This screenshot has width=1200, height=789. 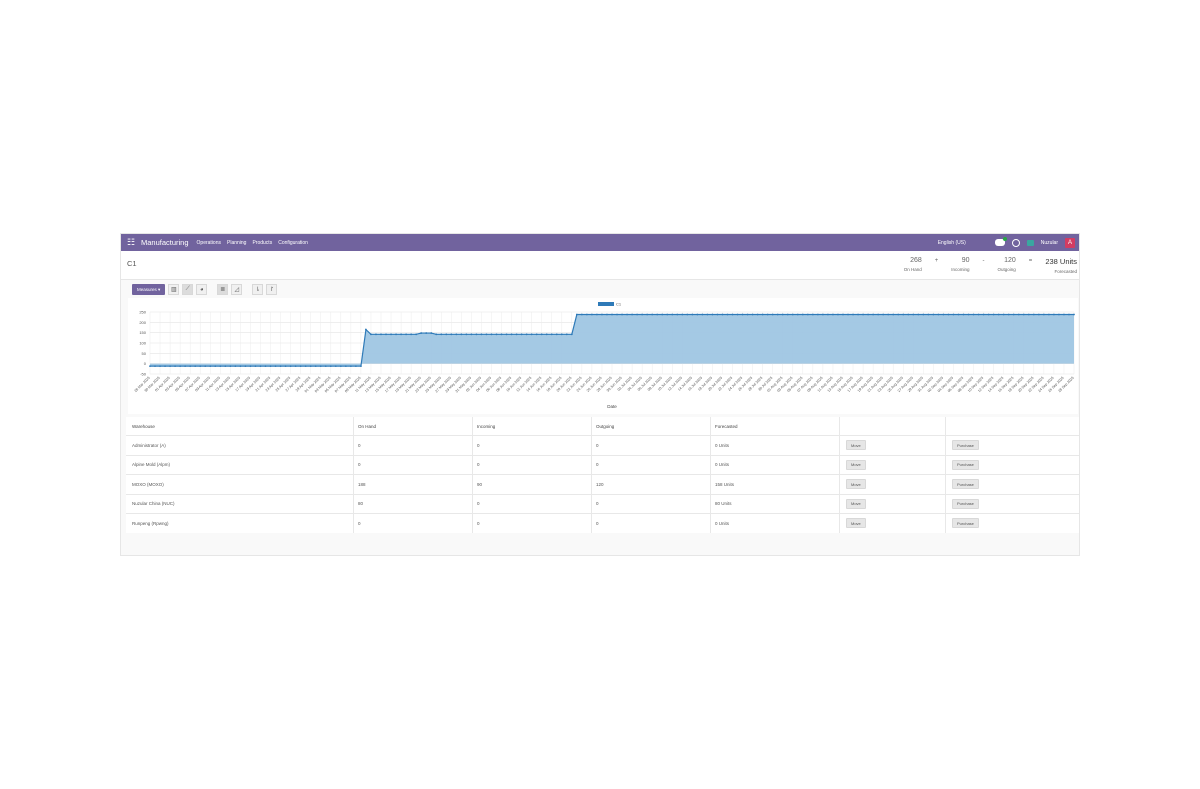 I want to click on company-name: Nuzular, so click(x=1049, y=243).